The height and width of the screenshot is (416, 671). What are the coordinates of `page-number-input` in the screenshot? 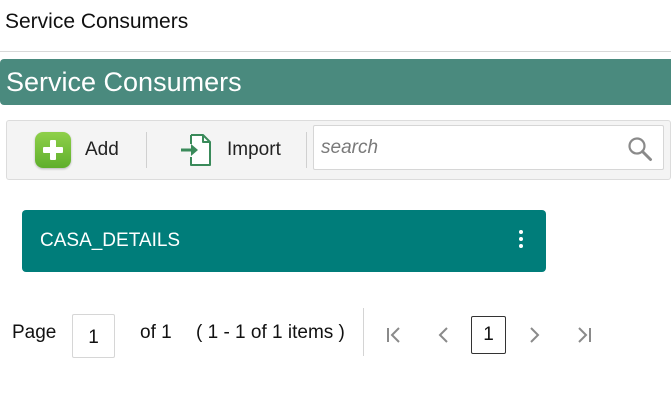 It's located at (93, 336).